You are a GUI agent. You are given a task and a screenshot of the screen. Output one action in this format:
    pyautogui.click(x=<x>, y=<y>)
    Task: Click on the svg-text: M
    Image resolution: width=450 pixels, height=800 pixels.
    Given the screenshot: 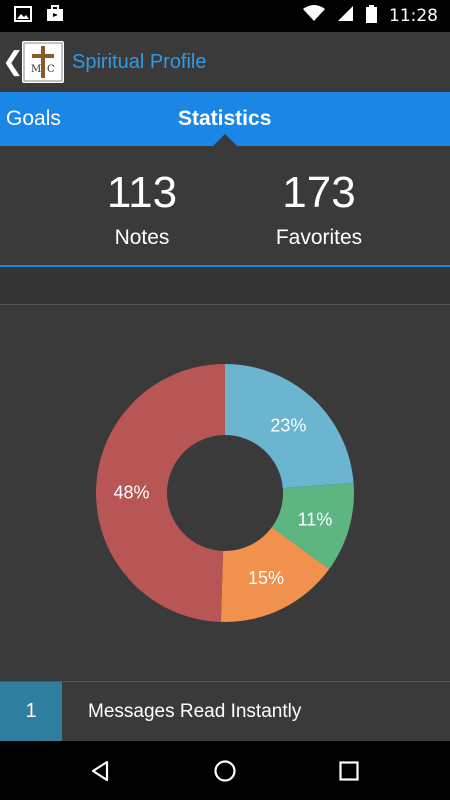 What is the action you would take?
    pyautogui.click(x=36, y=69)
    